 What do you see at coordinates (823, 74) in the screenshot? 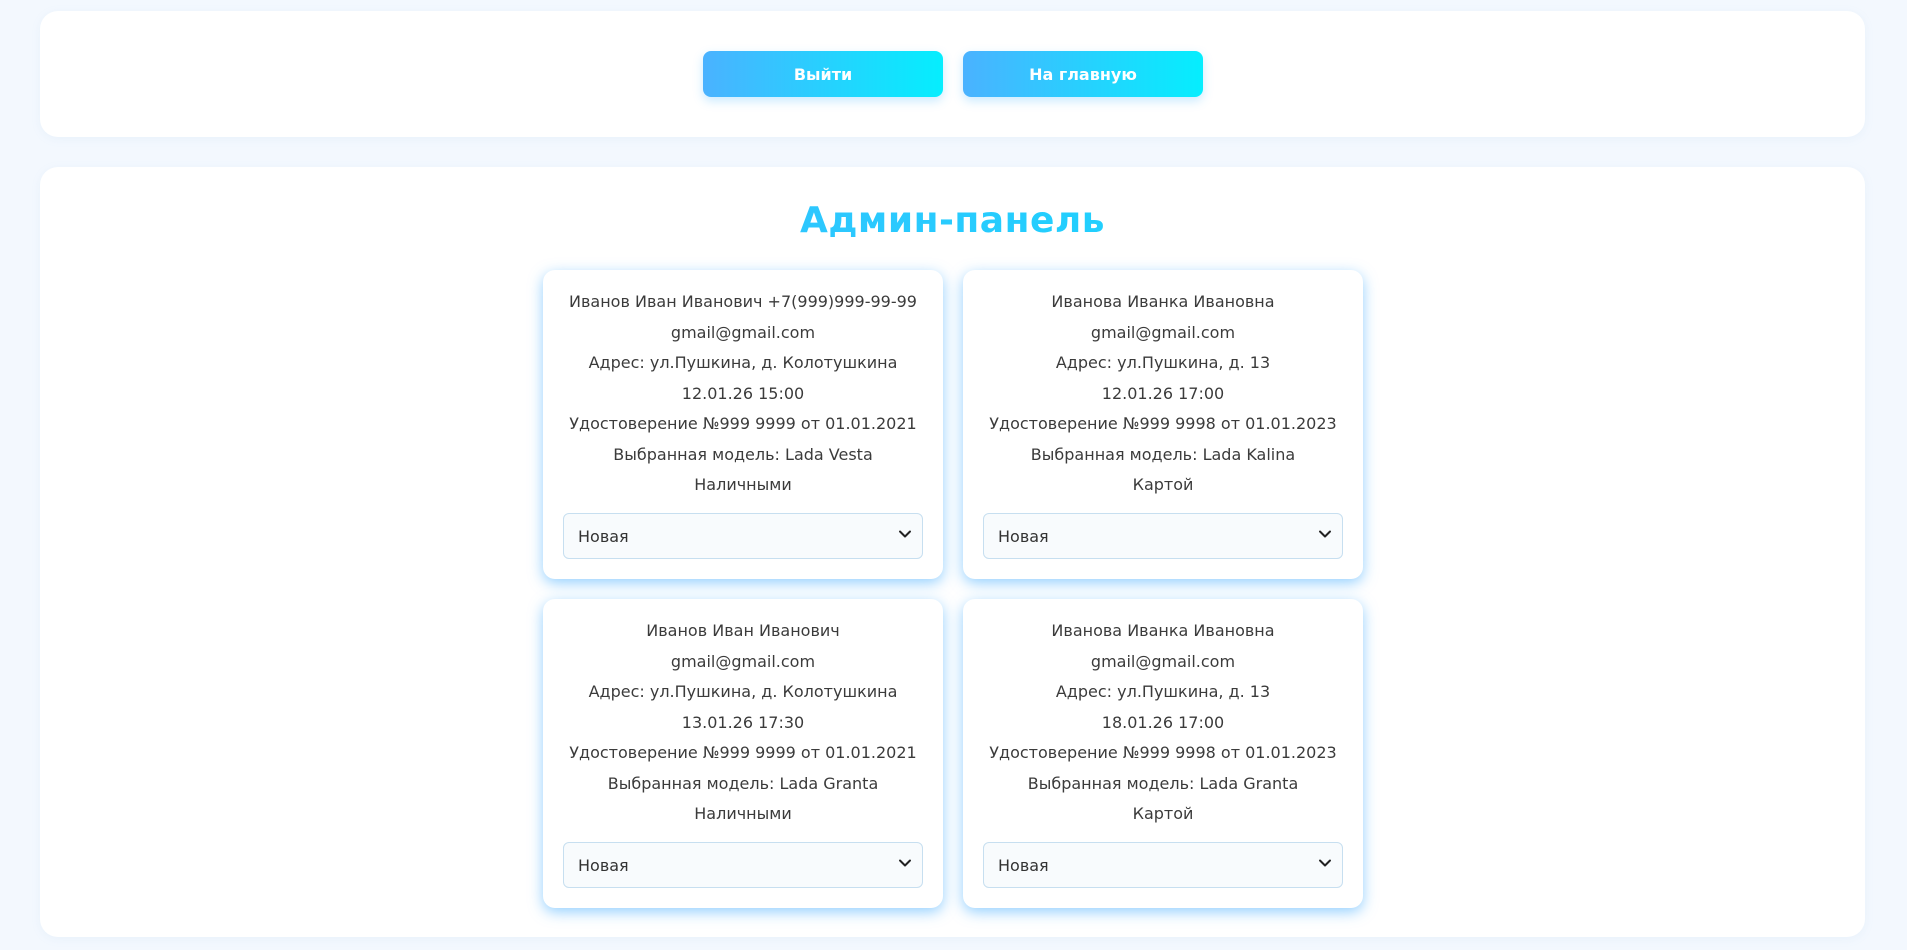
I see `logout-button: Выйти` at bounding box center [823, 74].